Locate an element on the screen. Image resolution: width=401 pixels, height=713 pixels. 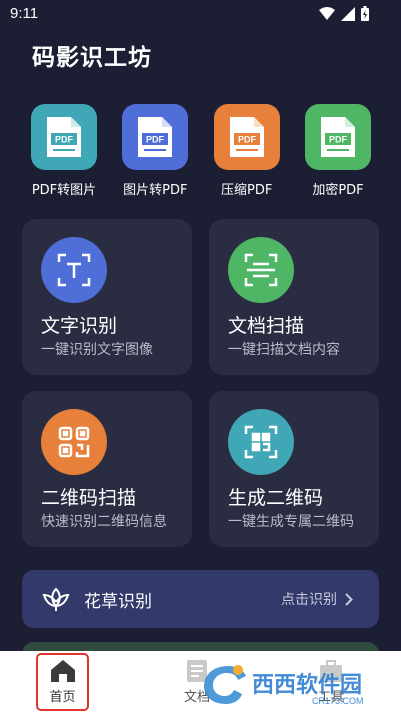
document-scan-icon is located at coordinates (261, 270).